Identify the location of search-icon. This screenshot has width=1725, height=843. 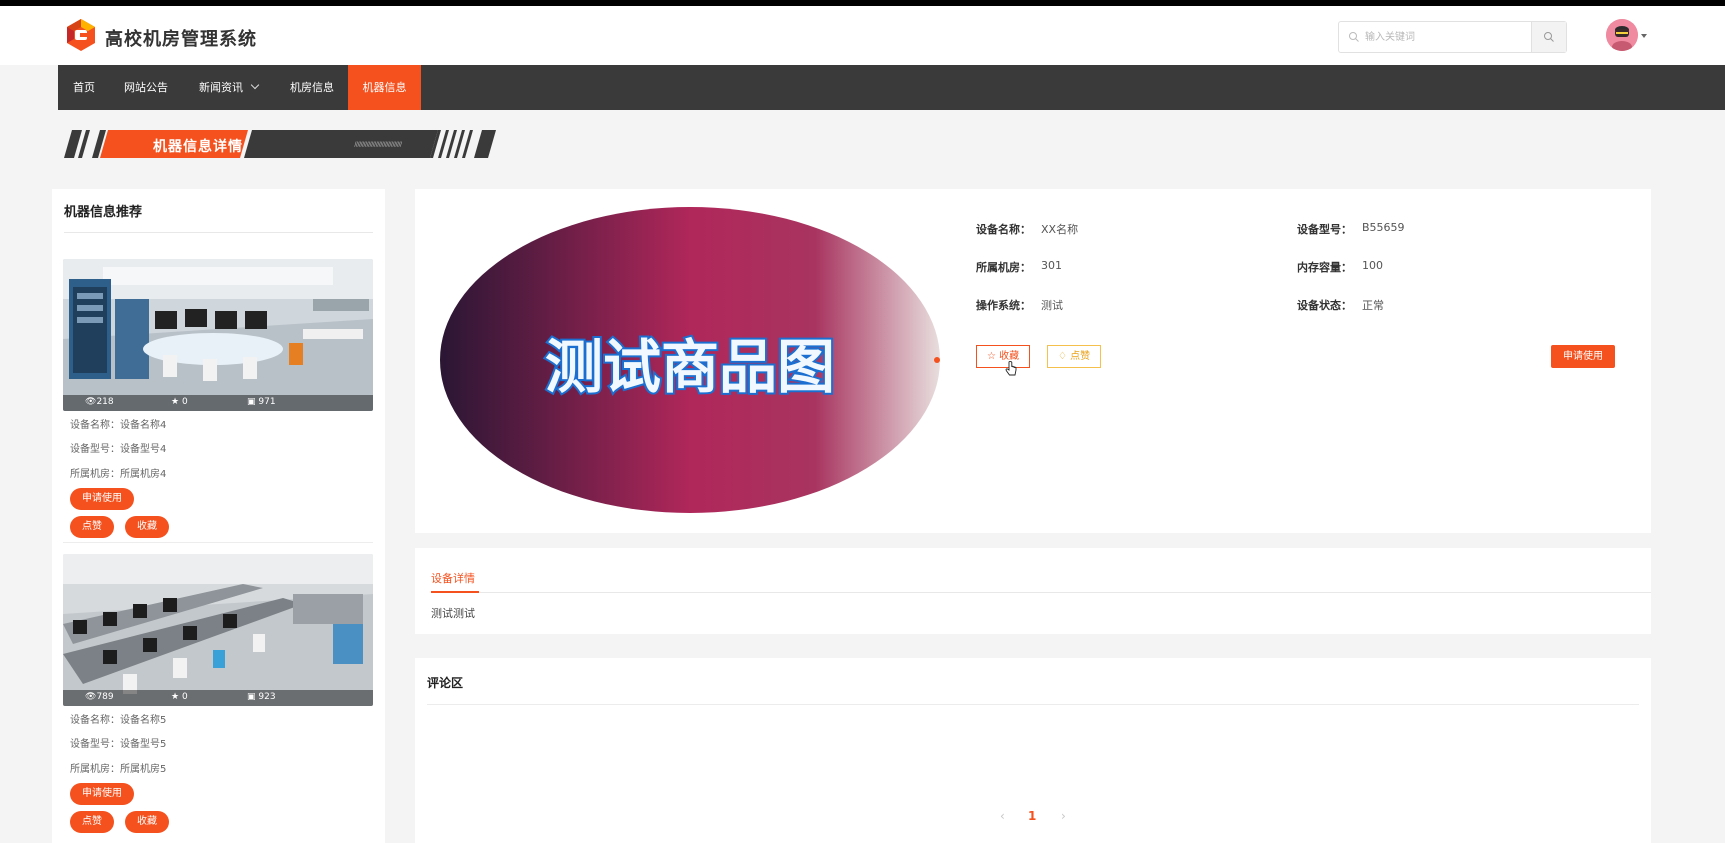
(1549, 37).